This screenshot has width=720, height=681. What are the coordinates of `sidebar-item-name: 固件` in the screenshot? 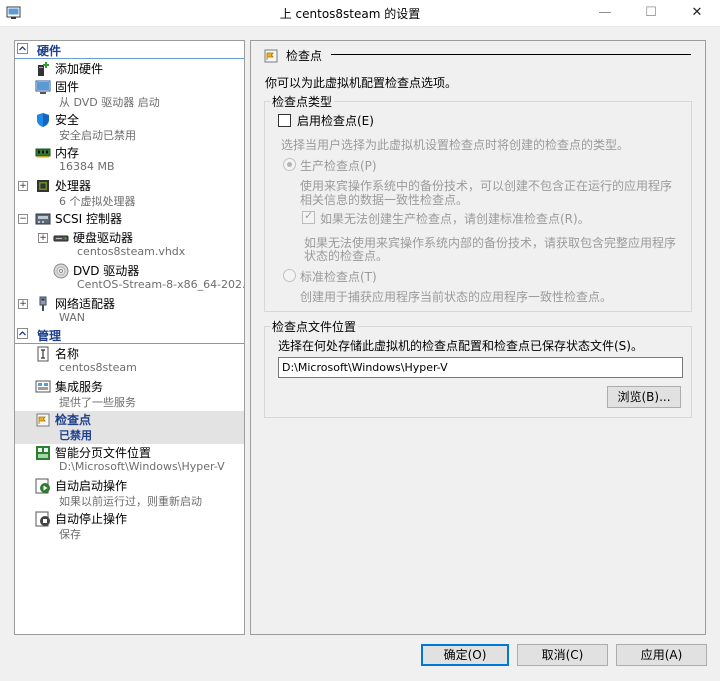 It's located at (67, 87).